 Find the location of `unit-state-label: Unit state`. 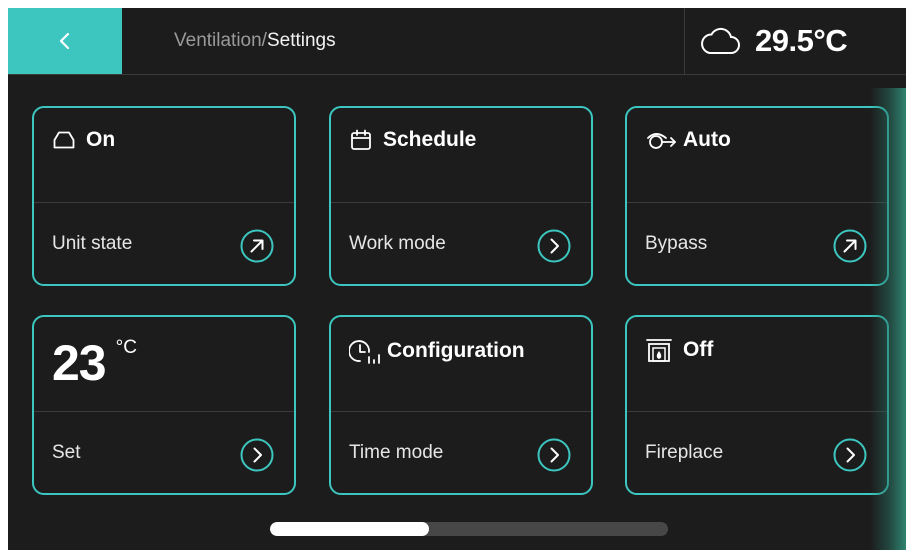

unit-state-label: Unit state is located at coordinates (92, 243).